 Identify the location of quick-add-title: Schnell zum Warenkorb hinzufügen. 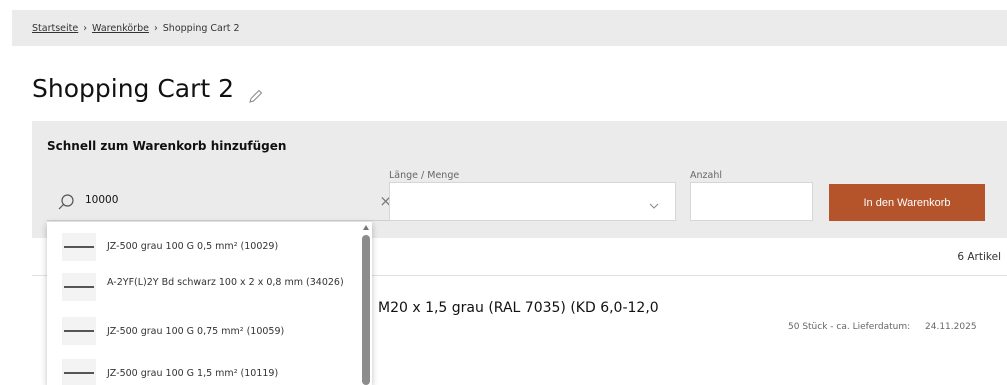
(167, 146).